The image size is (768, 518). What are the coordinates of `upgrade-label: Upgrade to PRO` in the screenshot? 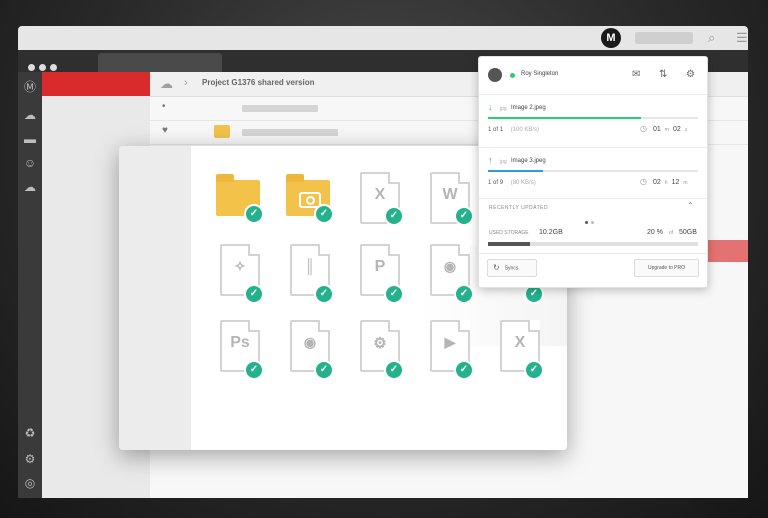 It's located at (666, 268).